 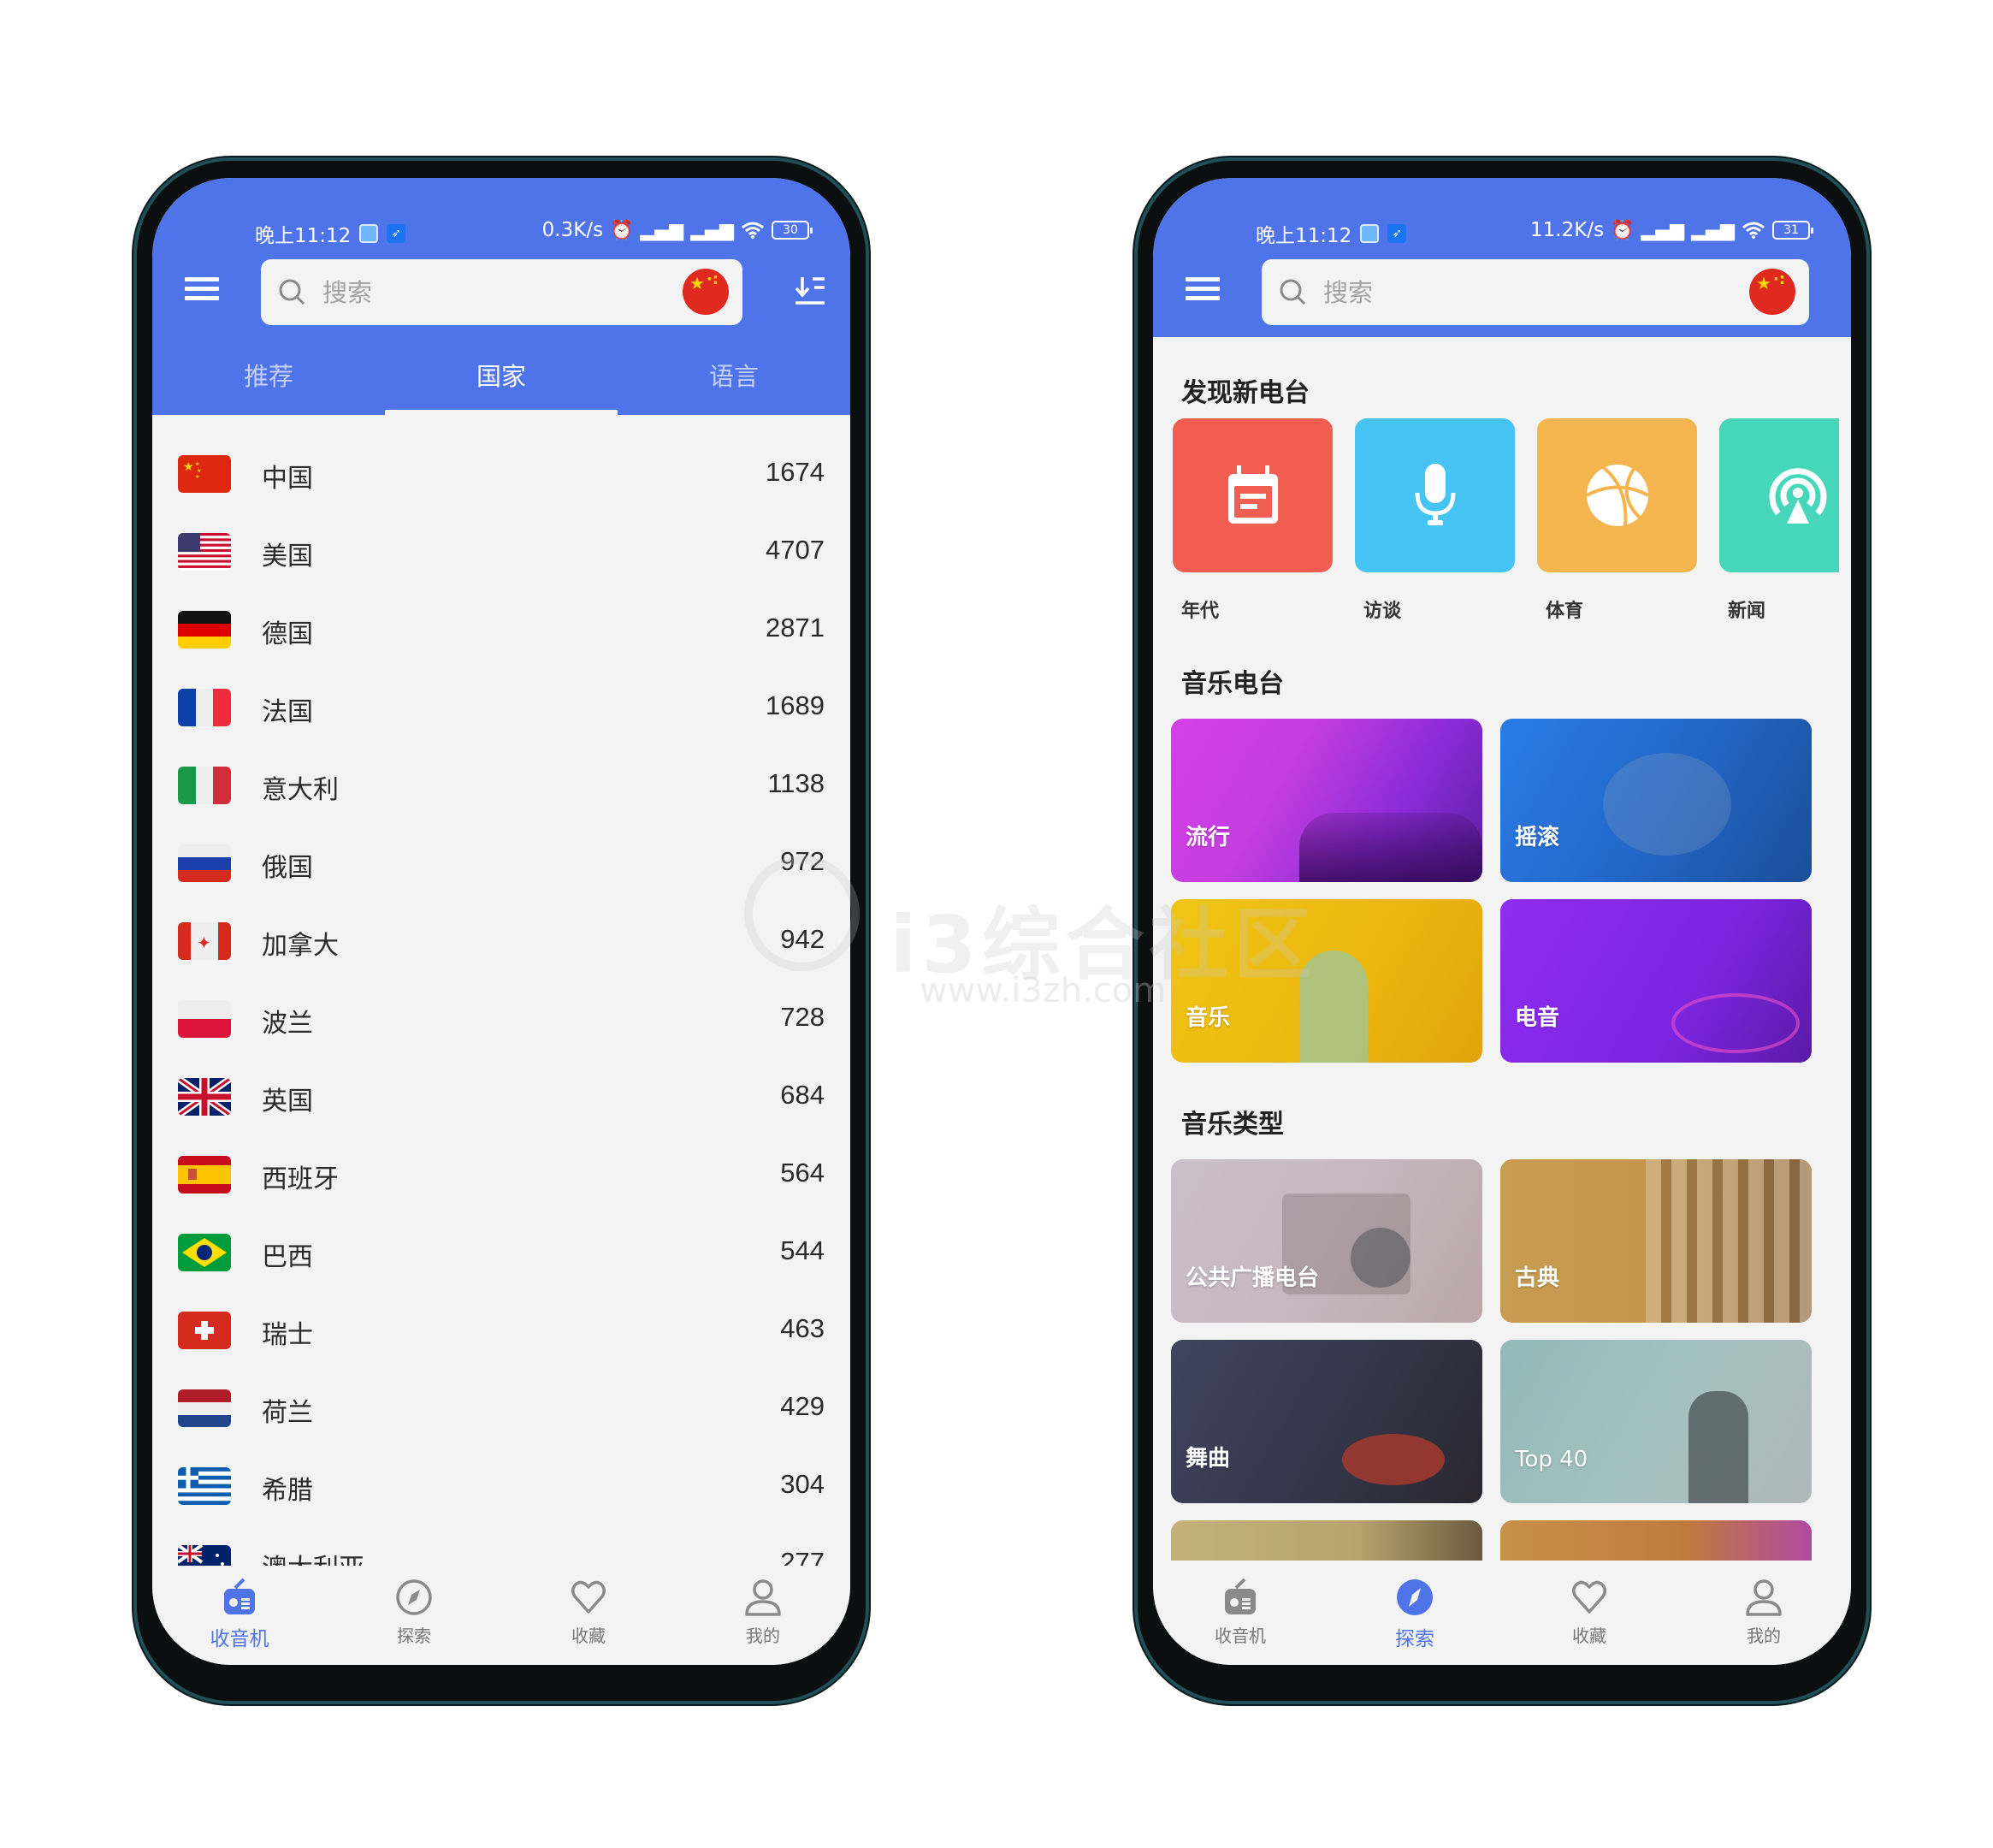 I want to click on card-label: 流行, so click(x=1208, y=837).